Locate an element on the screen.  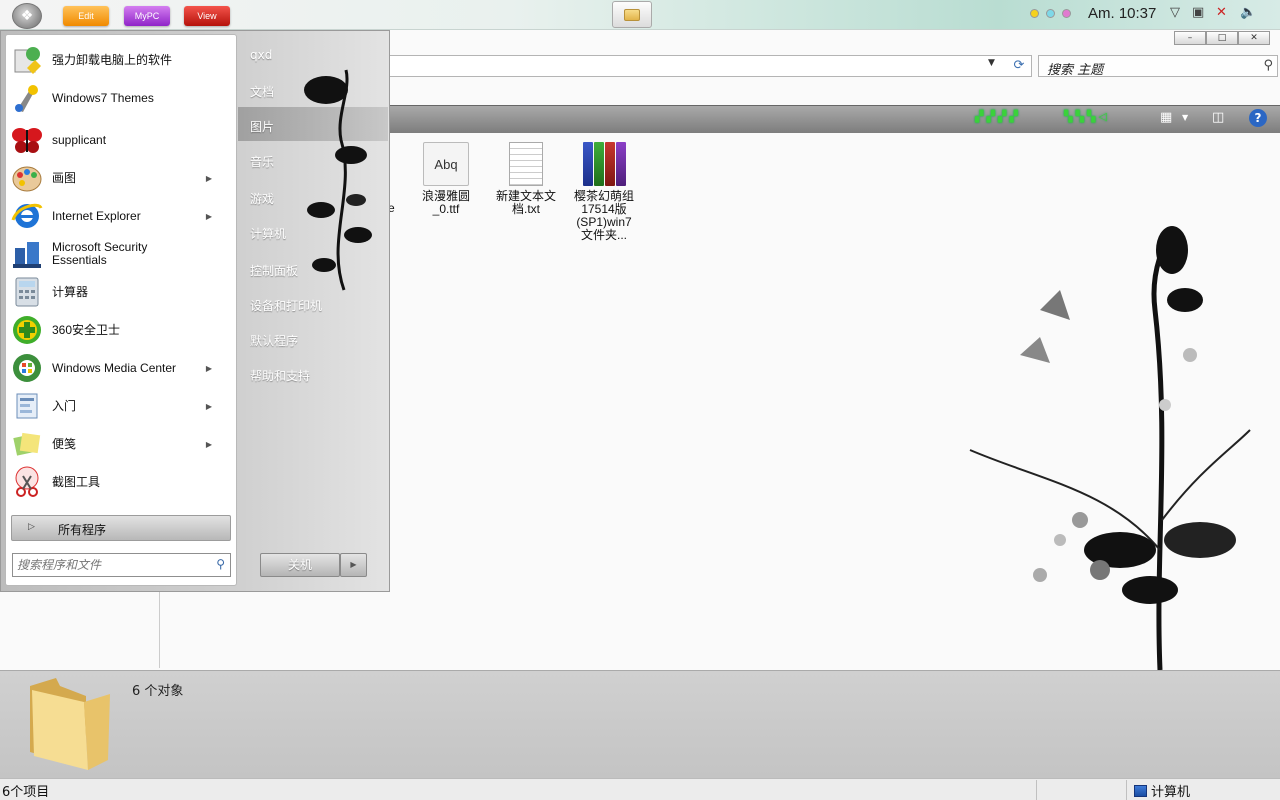
butterfly-icon is located at coordinates (27, 140).